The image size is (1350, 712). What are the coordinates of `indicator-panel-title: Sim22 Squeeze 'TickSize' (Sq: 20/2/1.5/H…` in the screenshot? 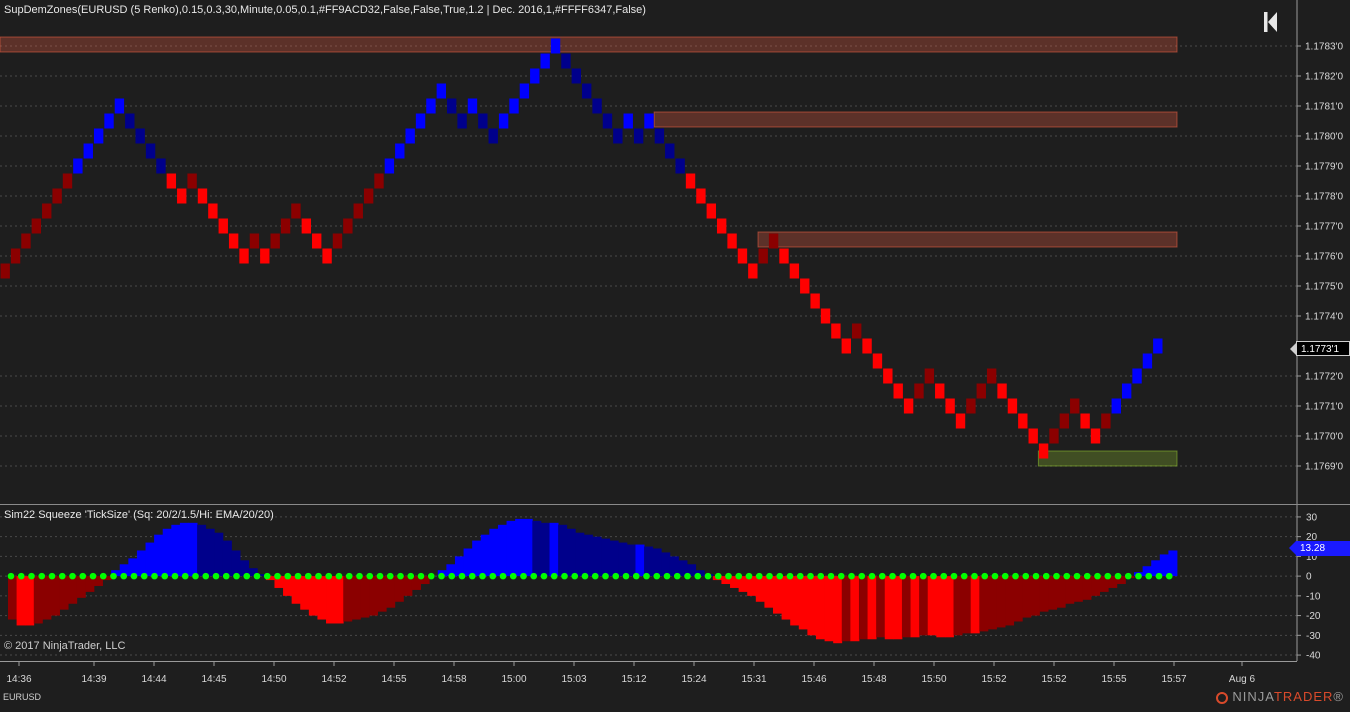 It's located at (139, 515).